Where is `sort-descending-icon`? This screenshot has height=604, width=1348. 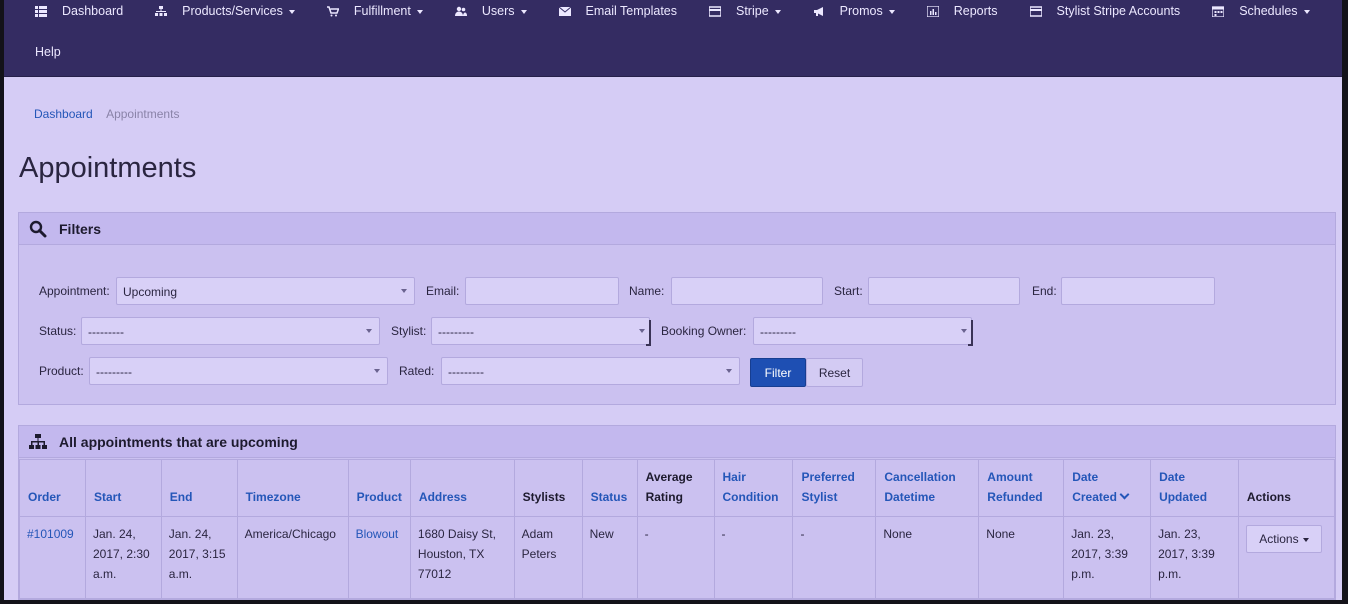 sort-descending-icon is located at coordinates (1124, 494).